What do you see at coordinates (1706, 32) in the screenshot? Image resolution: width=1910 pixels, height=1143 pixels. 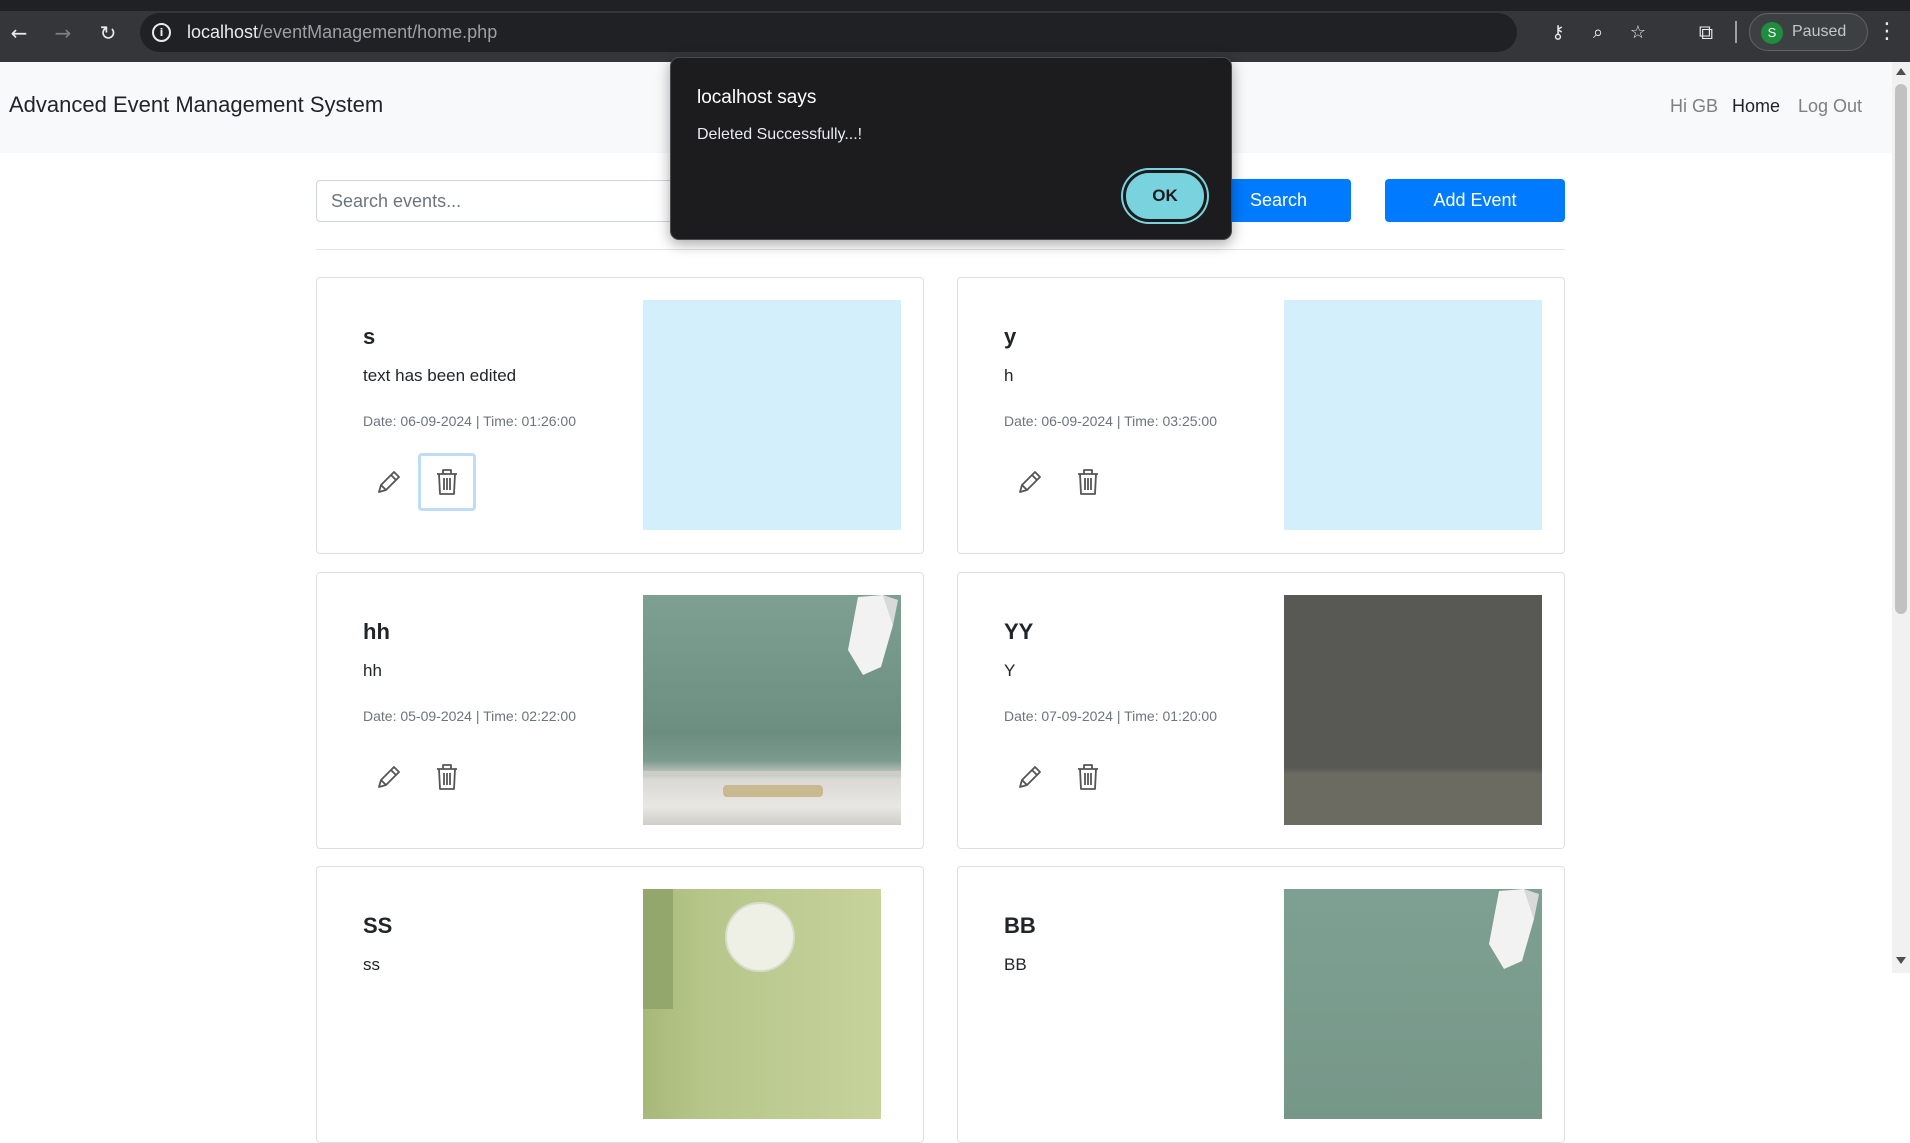 I see `puzzle-icon: ⧉` at bounding box center [1706, 32].